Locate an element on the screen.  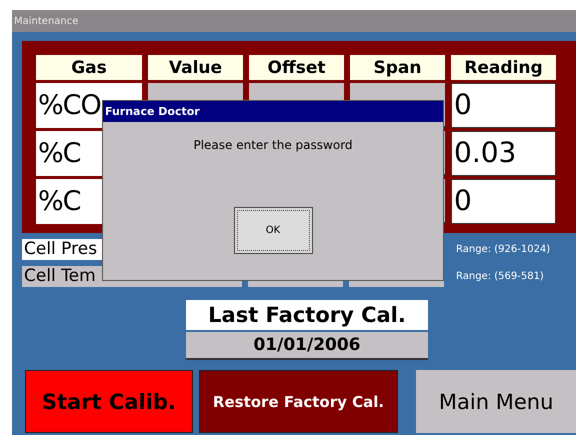
window-title: Maintenance is located at coordinates (46, 21).